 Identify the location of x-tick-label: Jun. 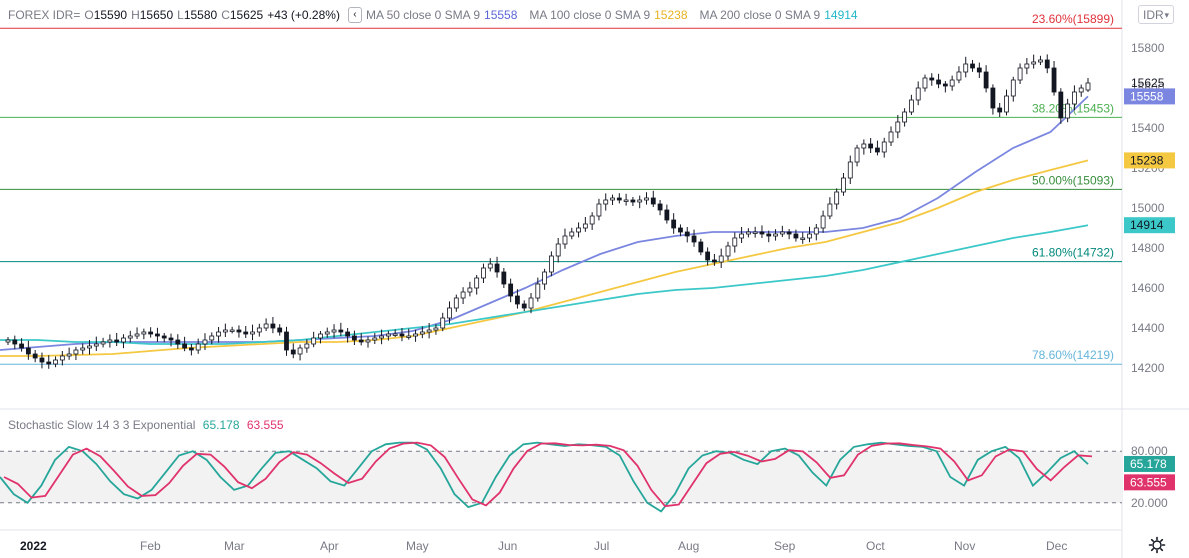
(507, 546).